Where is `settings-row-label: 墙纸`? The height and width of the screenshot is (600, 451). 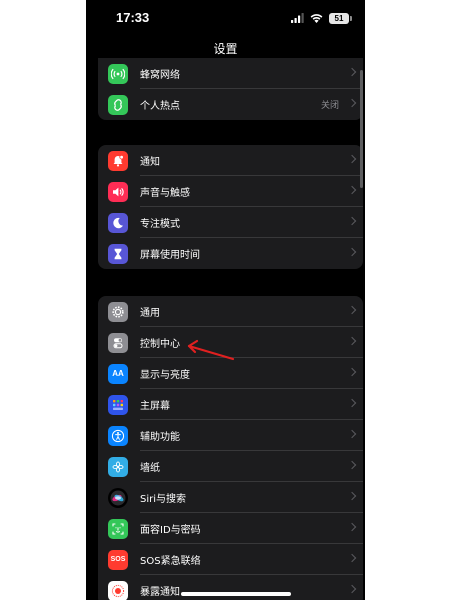
settings-row-label: 墙纸 is located at coordinates (150, 468).